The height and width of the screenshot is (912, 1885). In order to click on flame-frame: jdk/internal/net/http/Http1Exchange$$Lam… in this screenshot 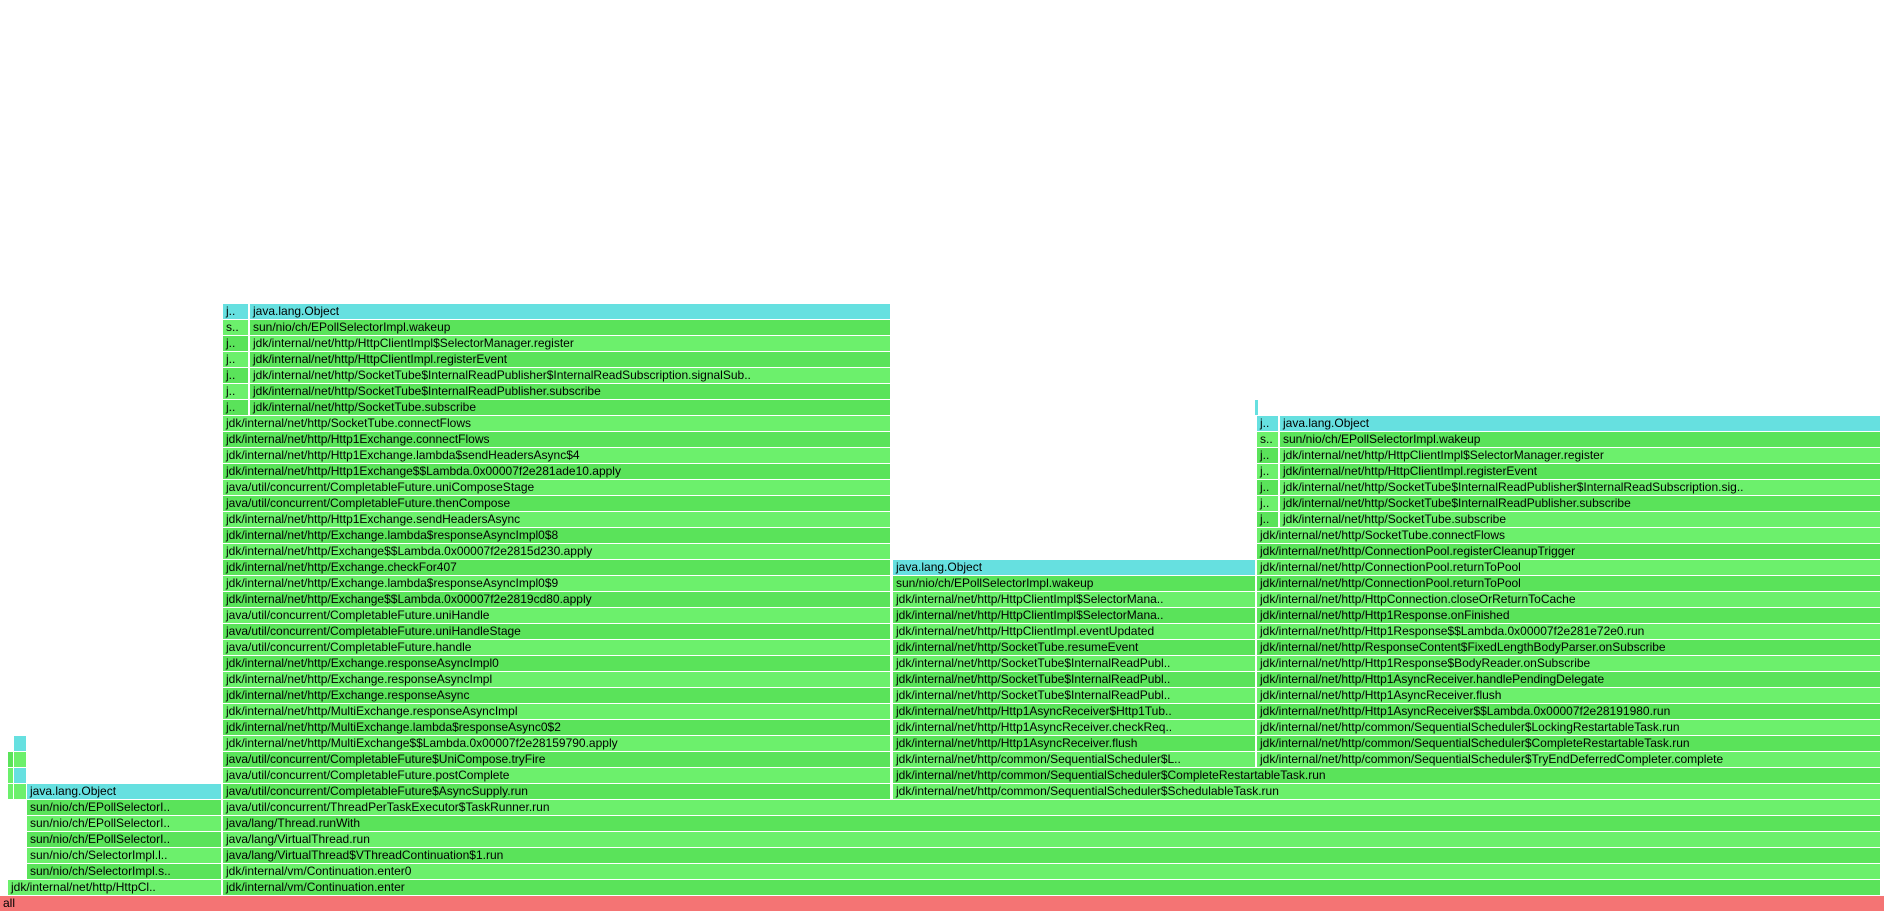, I will do `click(557, 471)`.